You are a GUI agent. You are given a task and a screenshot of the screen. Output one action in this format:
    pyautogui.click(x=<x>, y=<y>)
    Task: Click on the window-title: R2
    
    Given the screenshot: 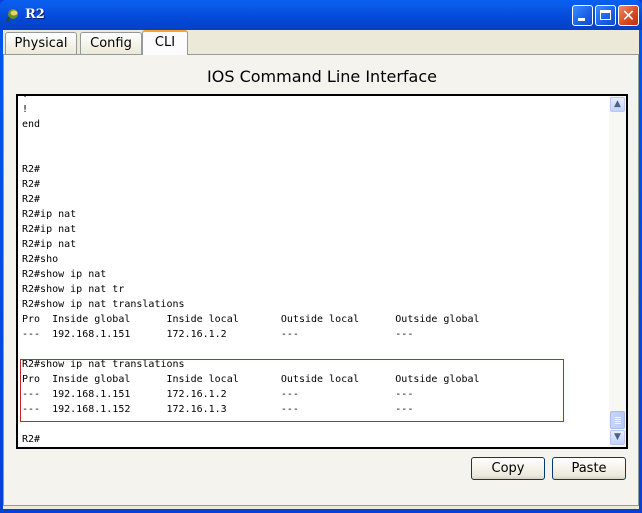 What is the action you would take?
    pyautogui.click(x=35, y=14)
    